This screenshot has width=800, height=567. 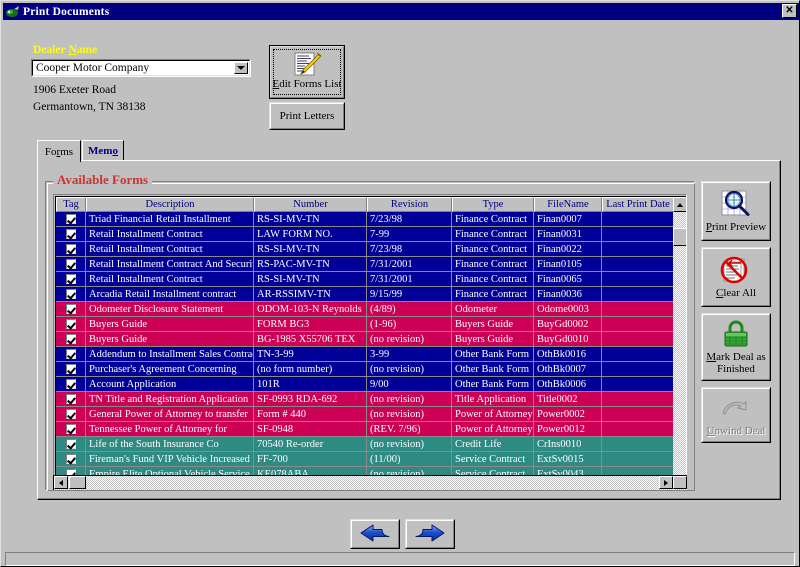 I want to click on mark-deal-as-finished-button: Mark Deal as Finished, so click(x=736, y=347).